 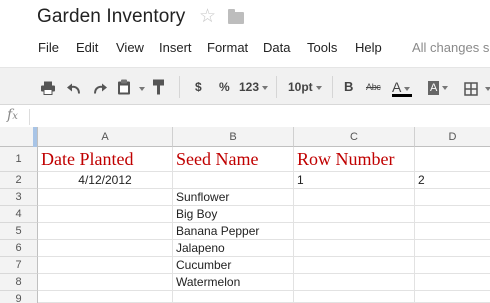 What do you see at coordinates (233, 180) in the screenshot?
I see `cell-b2` at bounding box center [233, 180].